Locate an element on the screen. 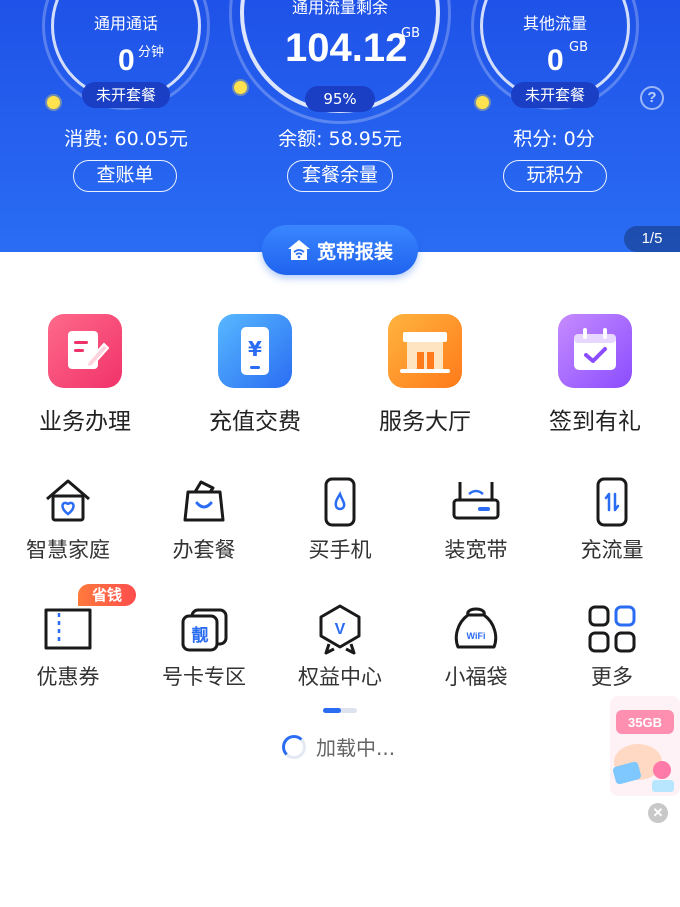  grid-label: 装宽带 is located at coordinates (476, 550).